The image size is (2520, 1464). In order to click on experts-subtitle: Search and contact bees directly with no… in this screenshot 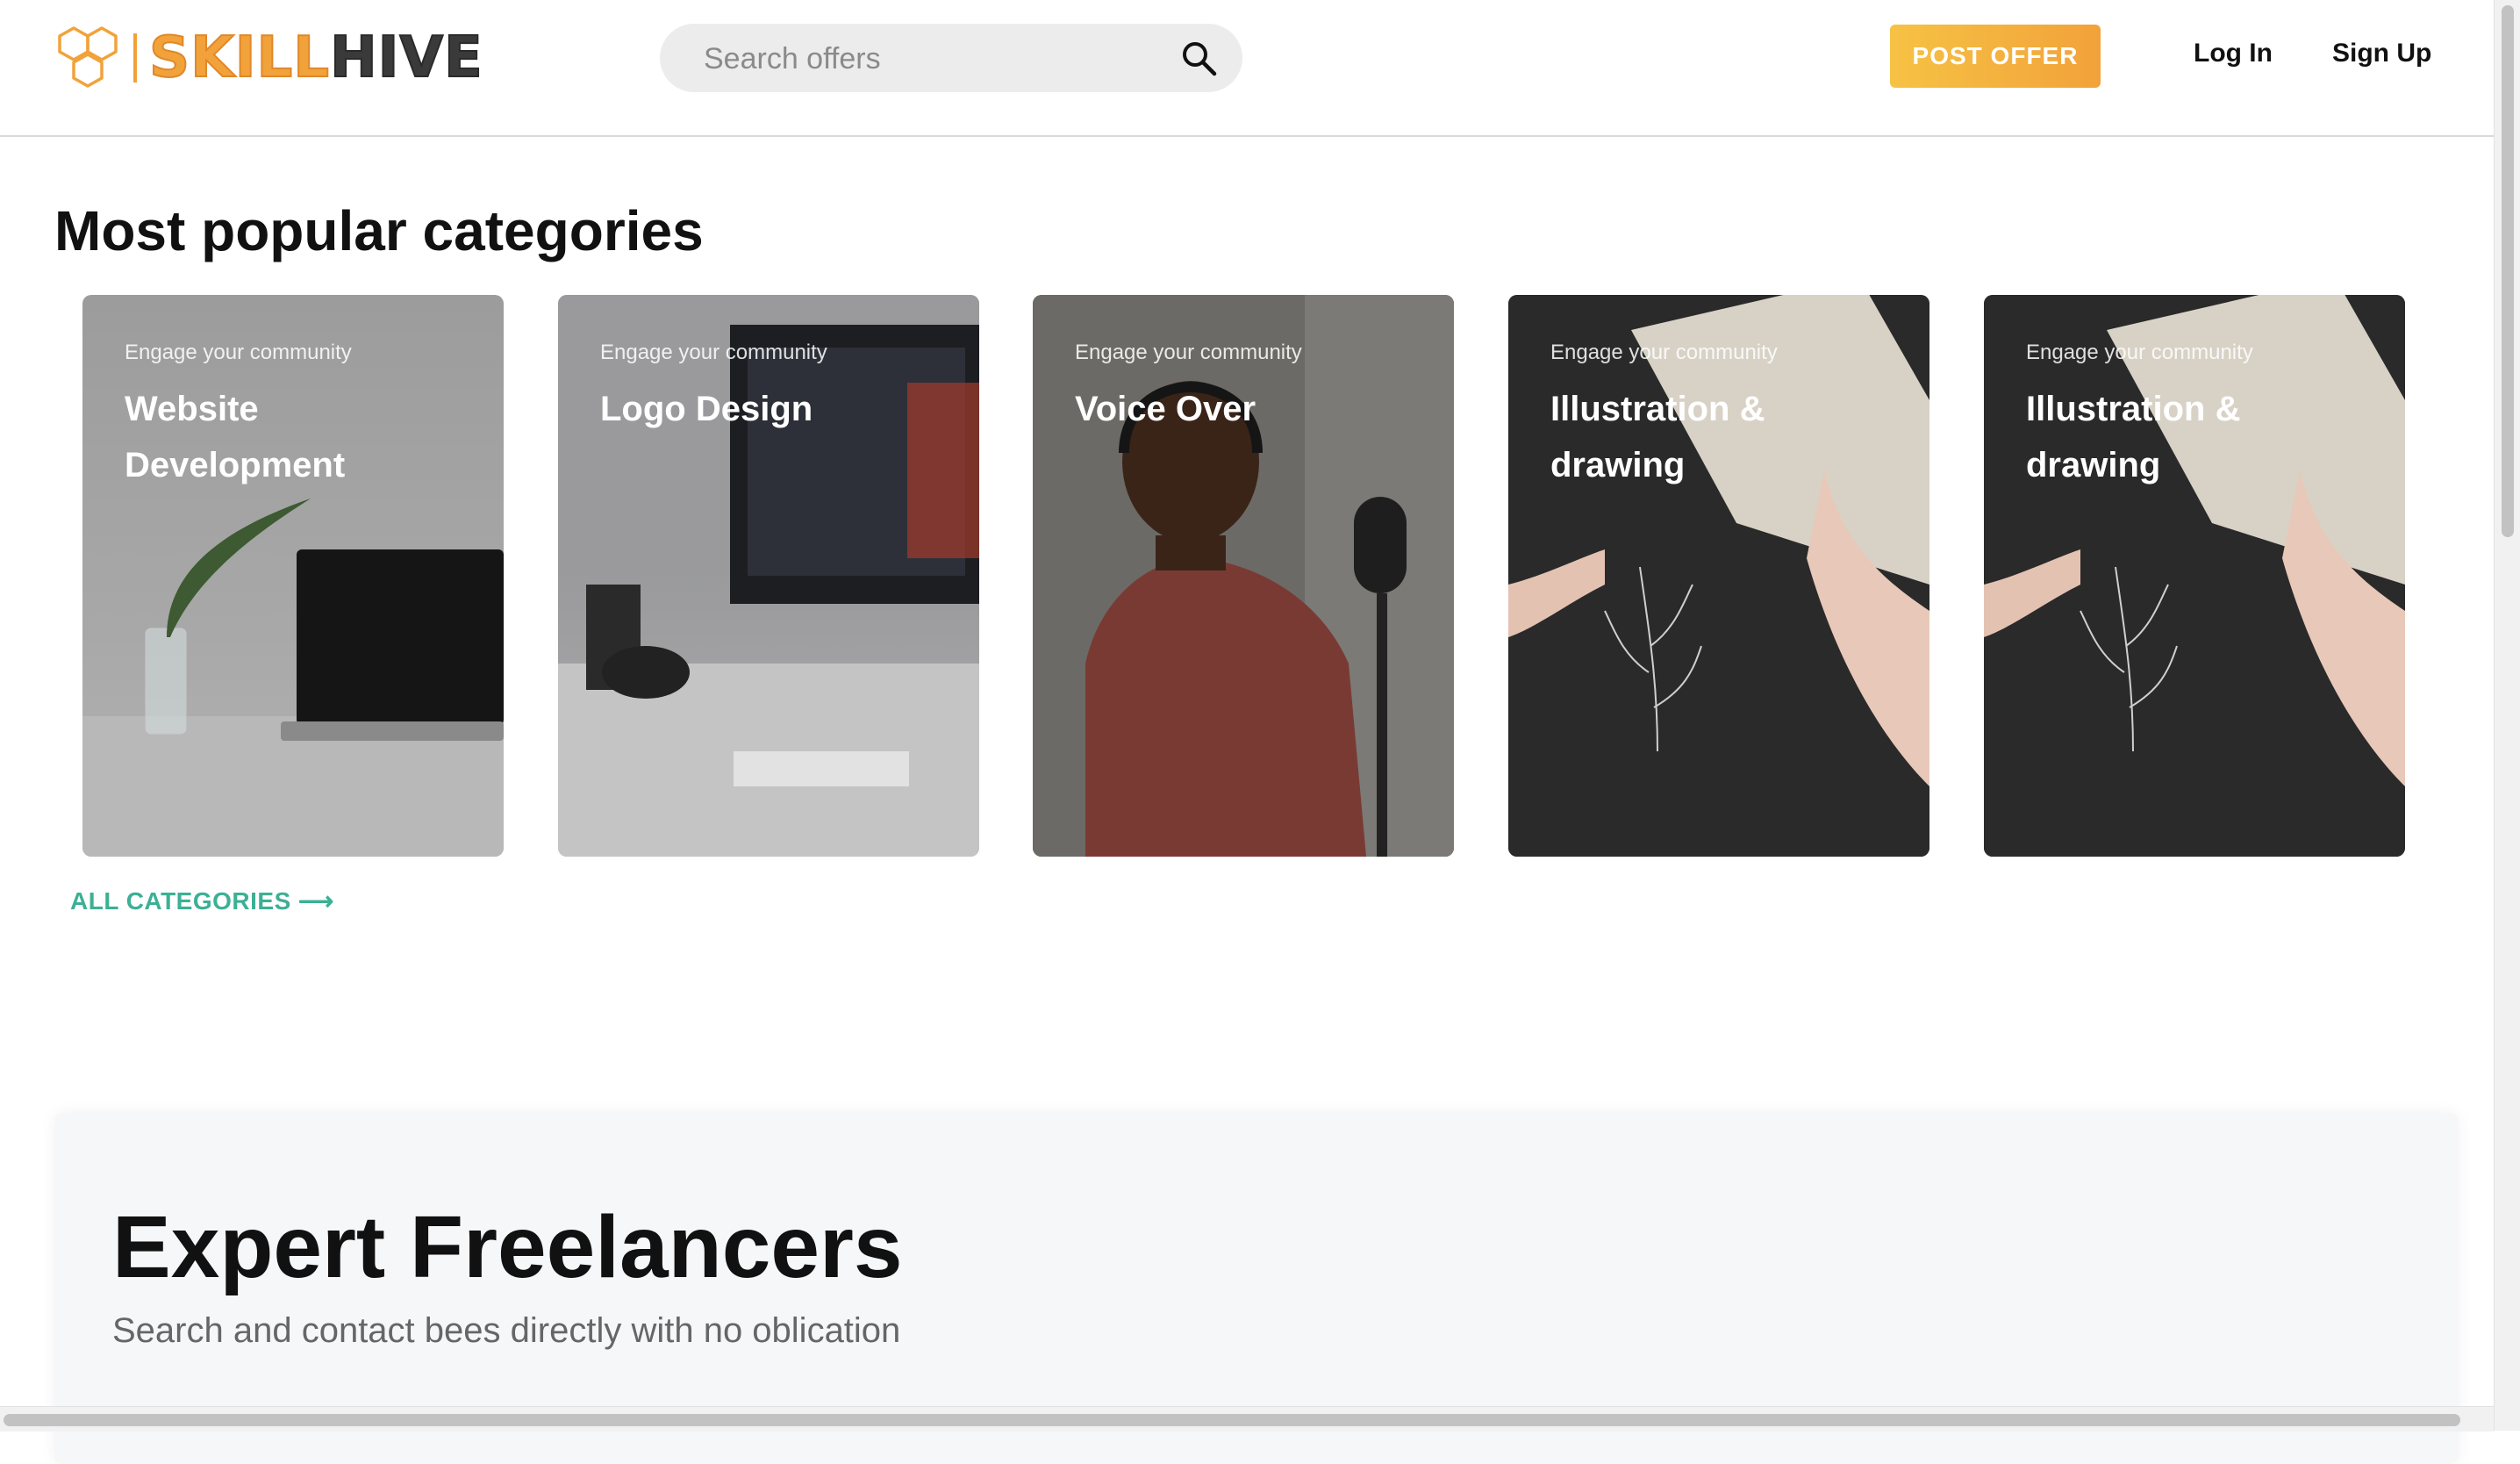, I will do `click(506, 1330)`.